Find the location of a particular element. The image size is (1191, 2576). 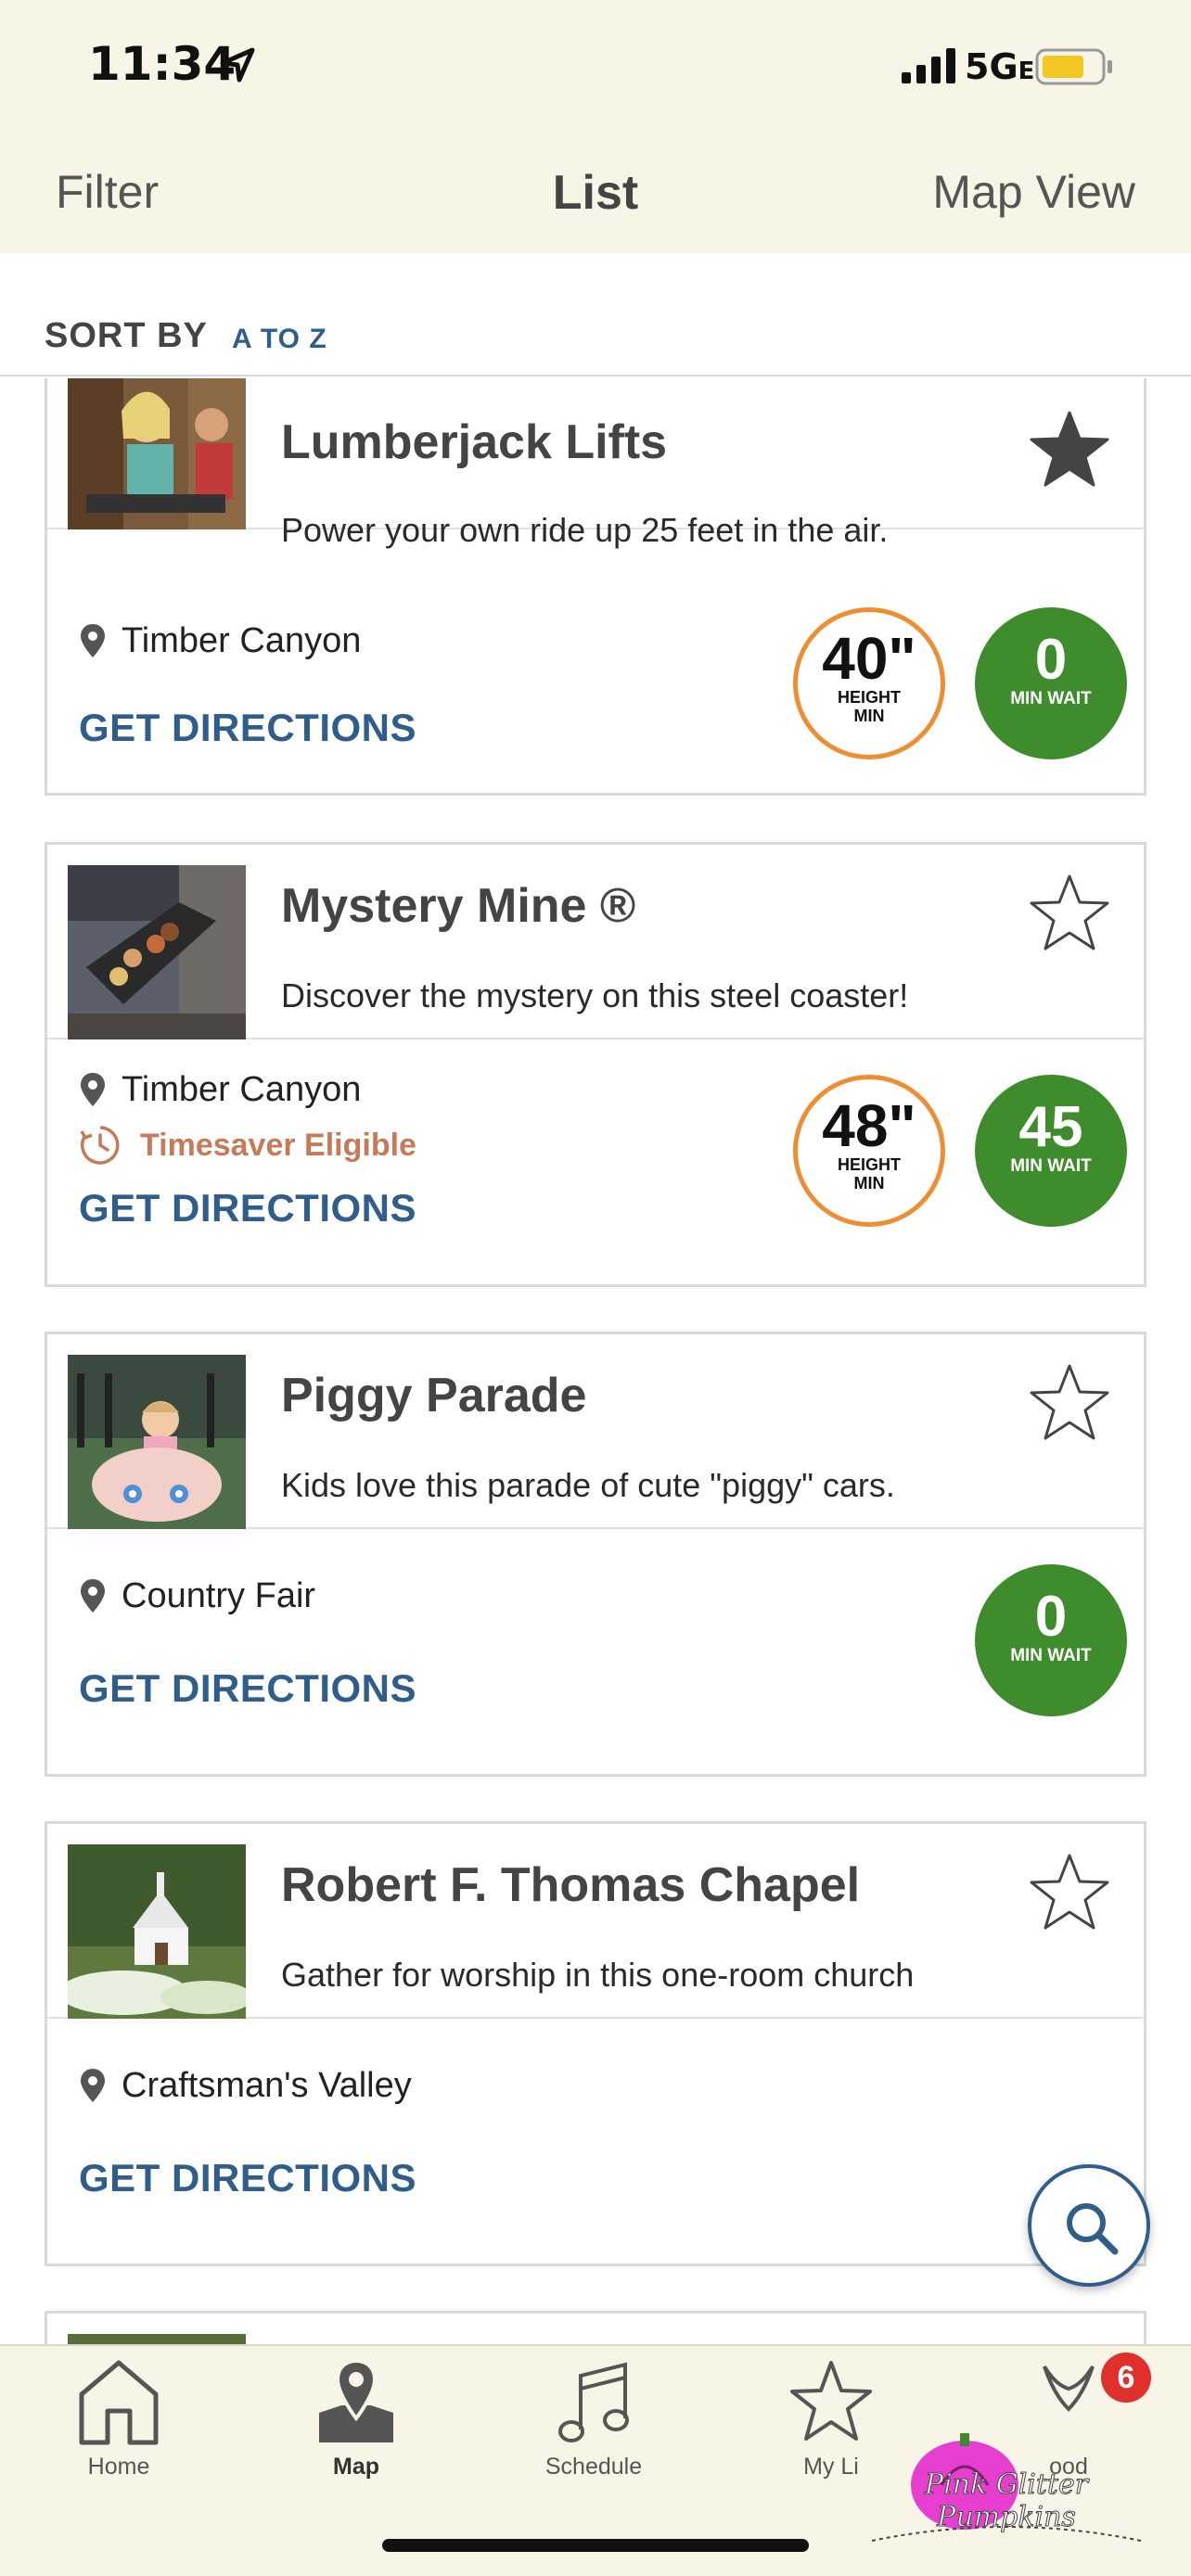

timesaver-label: Timesaver Eligible is located at coordinates (278, 1145).